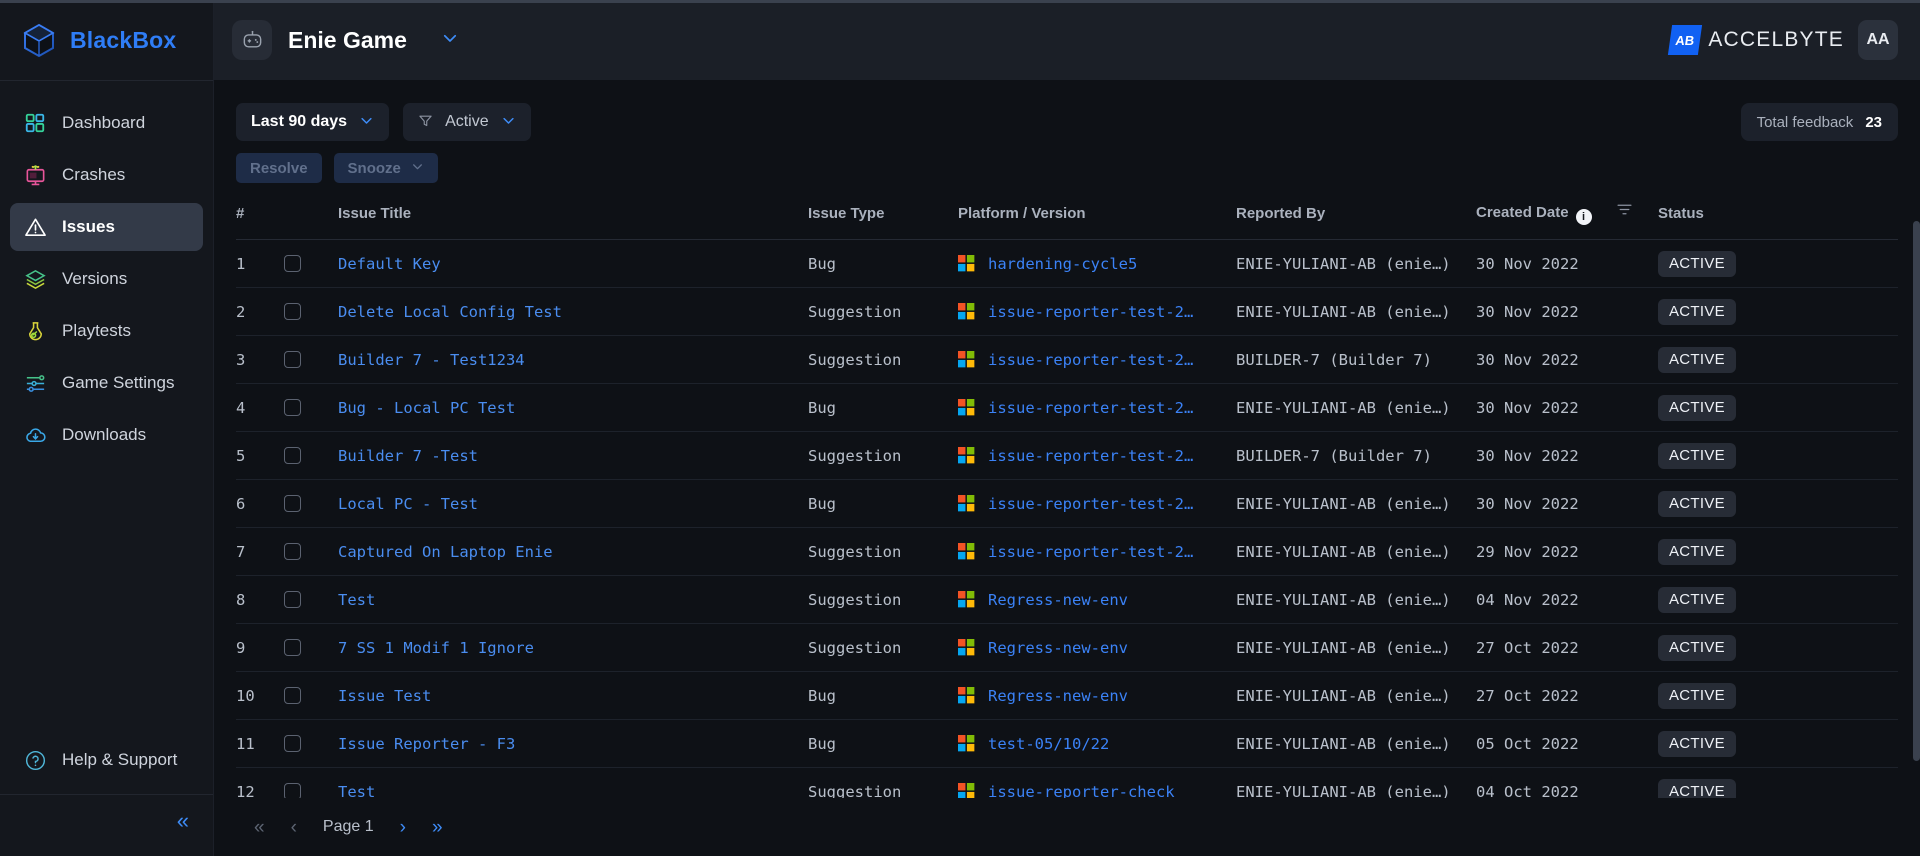  I want to click on row-platform-version: issue-reporter-check, so click(1097, 783).